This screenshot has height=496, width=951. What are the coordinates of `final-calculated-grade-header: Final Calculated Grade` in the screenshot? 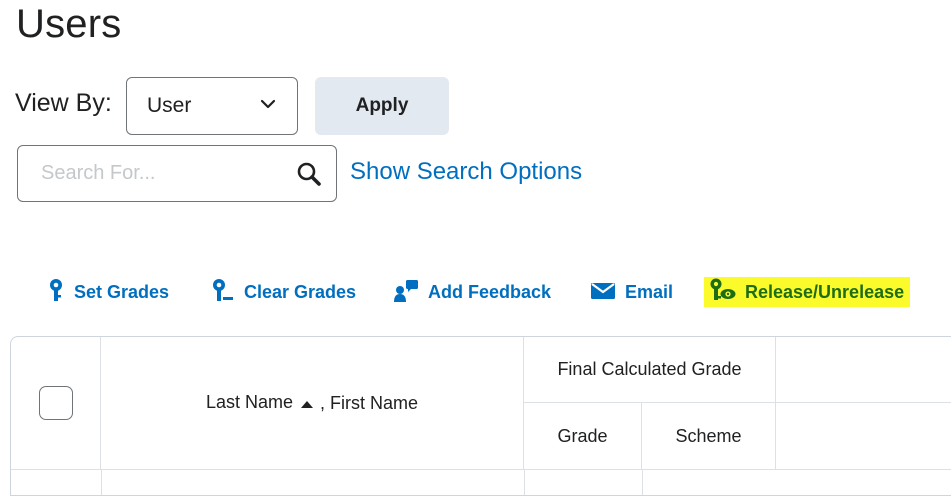 It's located at (650, 370).